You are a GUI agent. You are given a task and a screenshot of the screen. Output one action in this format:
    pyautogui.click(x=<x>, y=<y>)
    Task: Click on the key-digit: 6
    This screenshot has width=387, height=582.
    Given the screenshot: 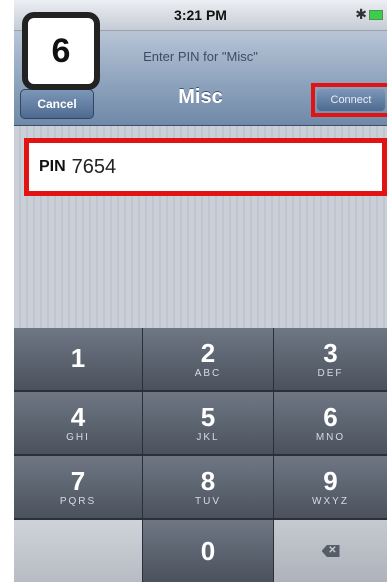 What is the action you would take?
    pyautogui.click(x=330, y=416)
    